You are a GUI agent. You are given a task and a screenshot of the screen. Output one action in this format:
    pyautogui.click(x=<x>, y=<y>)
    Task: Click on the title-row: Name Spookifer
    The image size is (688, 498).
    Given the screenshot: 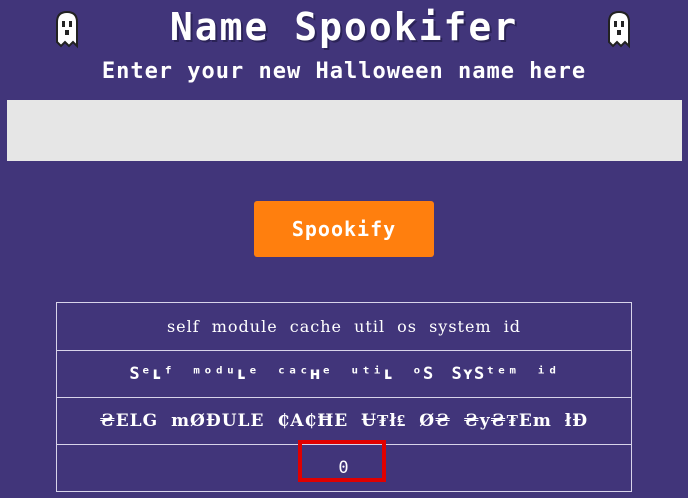 What is the action you would take?
    pyautogui.click(x=344, y=27)
    